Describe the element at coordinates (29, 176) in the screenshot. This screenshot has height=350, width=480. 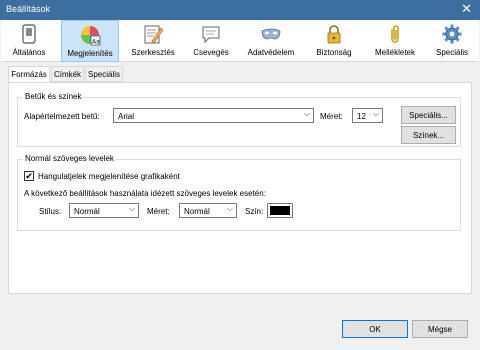
I see `smileys-checkbox: ✔` at that location.